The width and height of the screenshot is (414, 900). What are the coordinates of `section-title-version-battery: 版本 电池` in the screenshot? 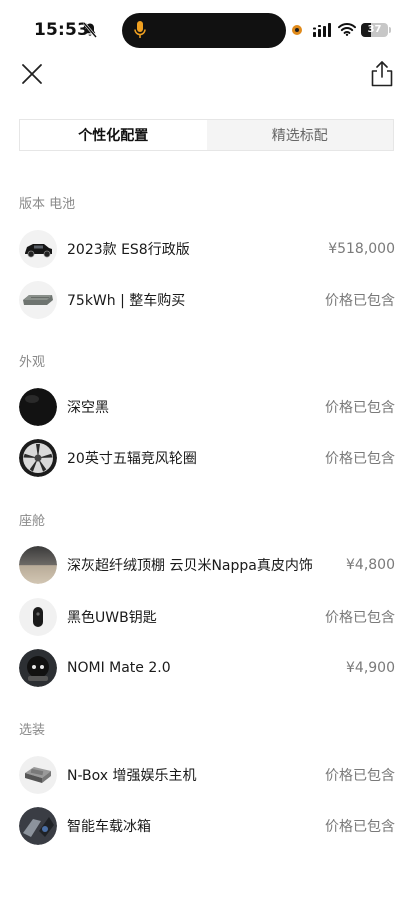 It's located at (47, 204).